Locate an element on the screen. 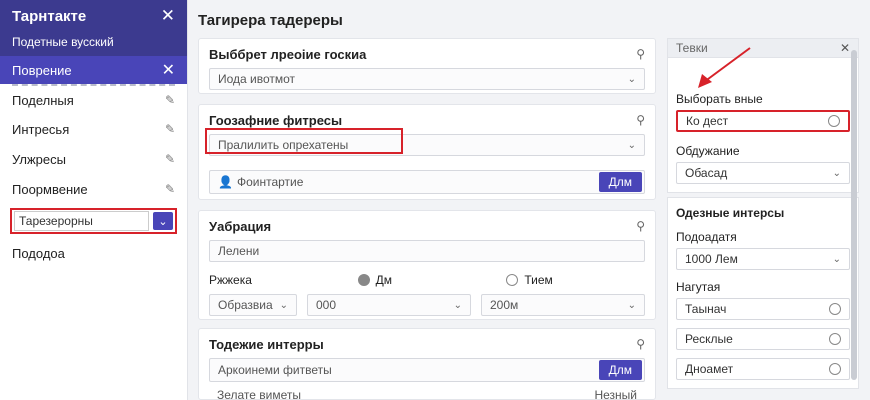  select-value: 200м is located at coordinates (504, 305).